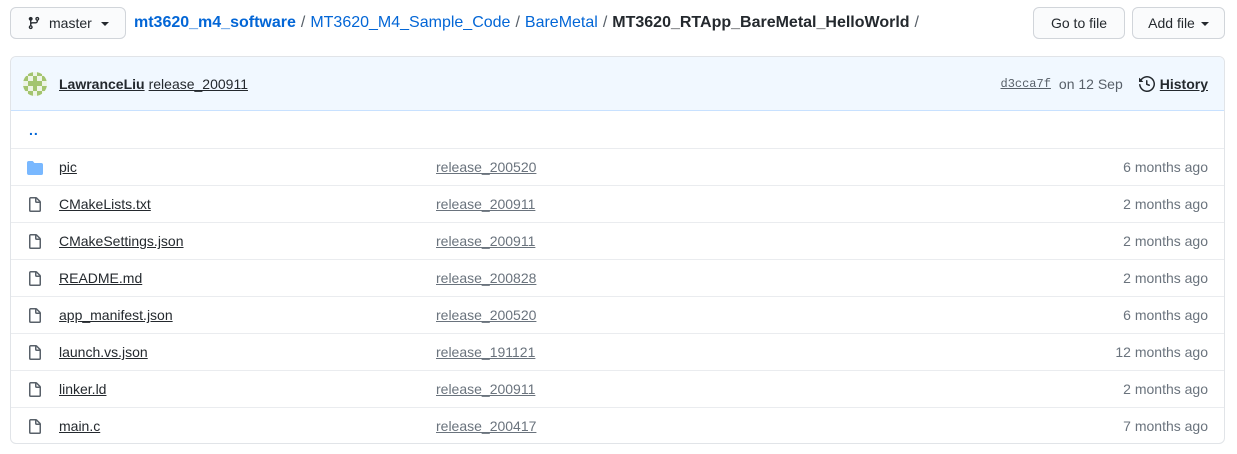  I want to click on go-to-file-label: Go to file, so click(1079, 23).